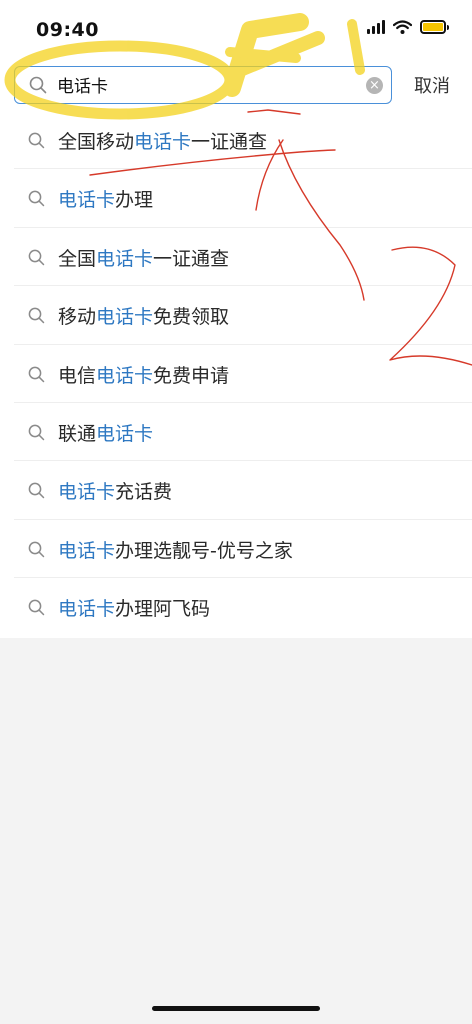  I want to click on suggestion-text: 全国移动电话卡一证通查, so click(162, 140).